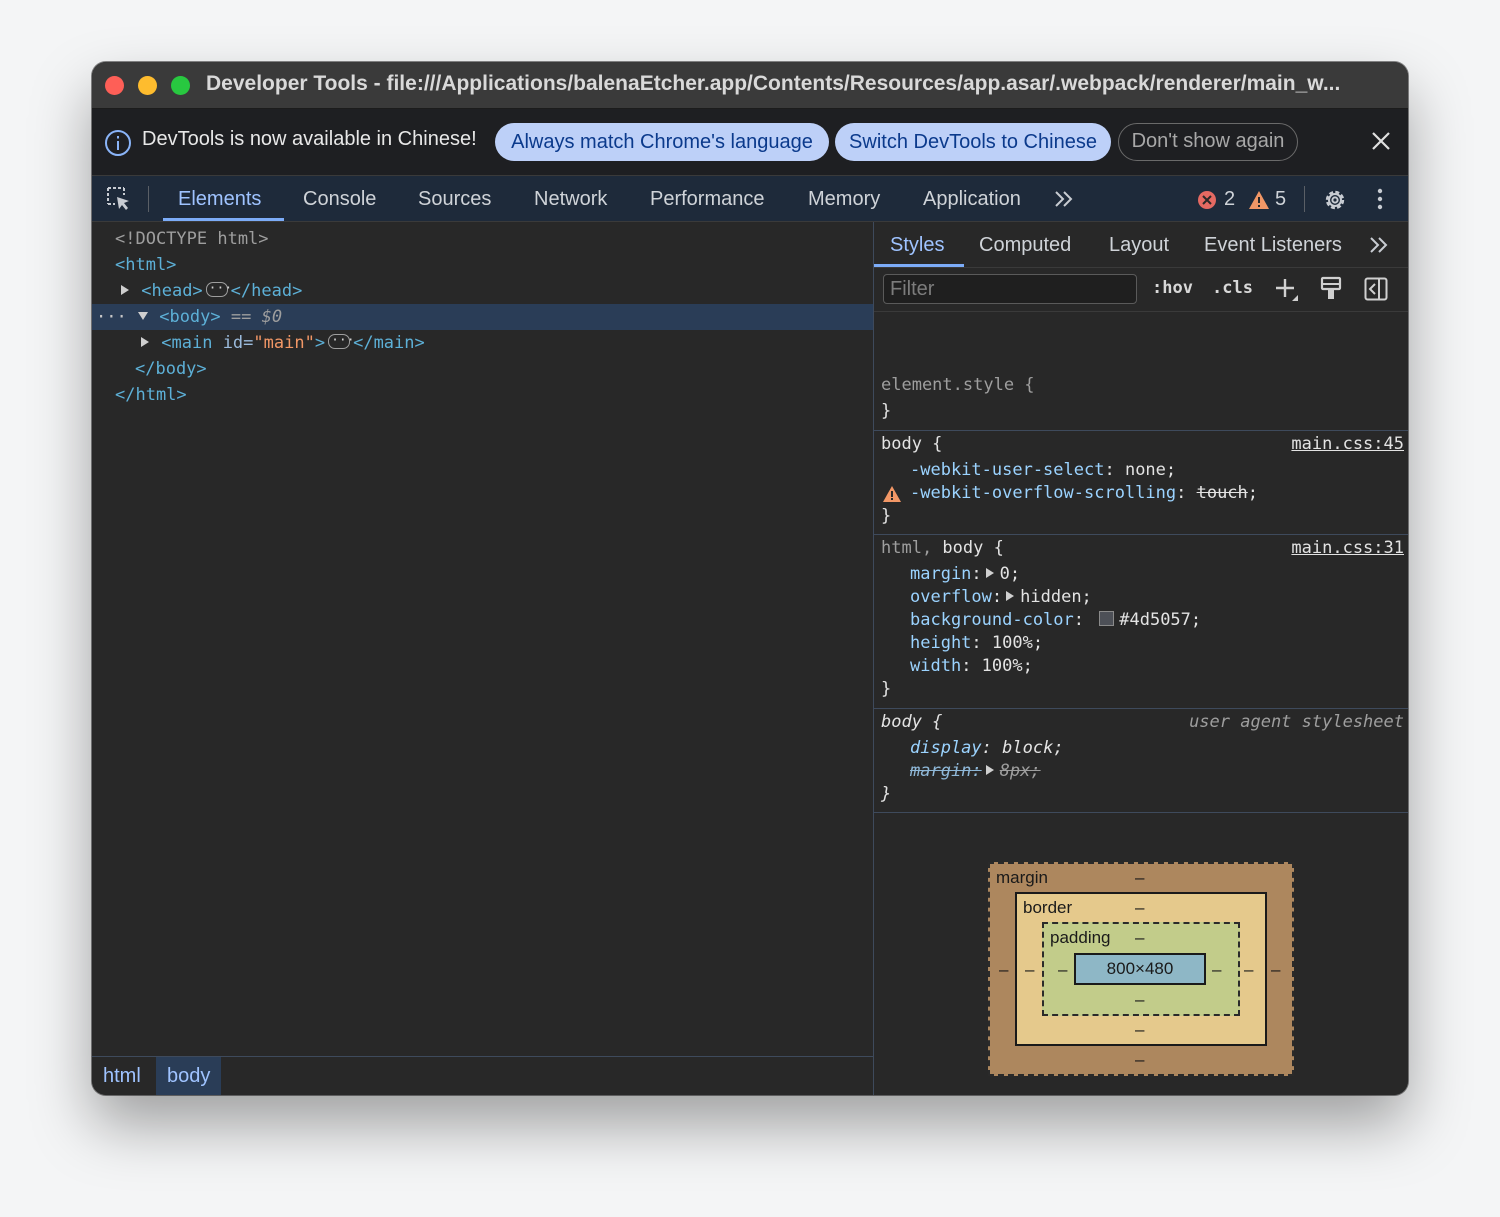 The width and height of the screenshot is (1500, 1217). What do you see at coordinates (1141, 290) in the screenshot?
I see `styles-toolbar: :hov .cls` at bounding box center [1141, 290].